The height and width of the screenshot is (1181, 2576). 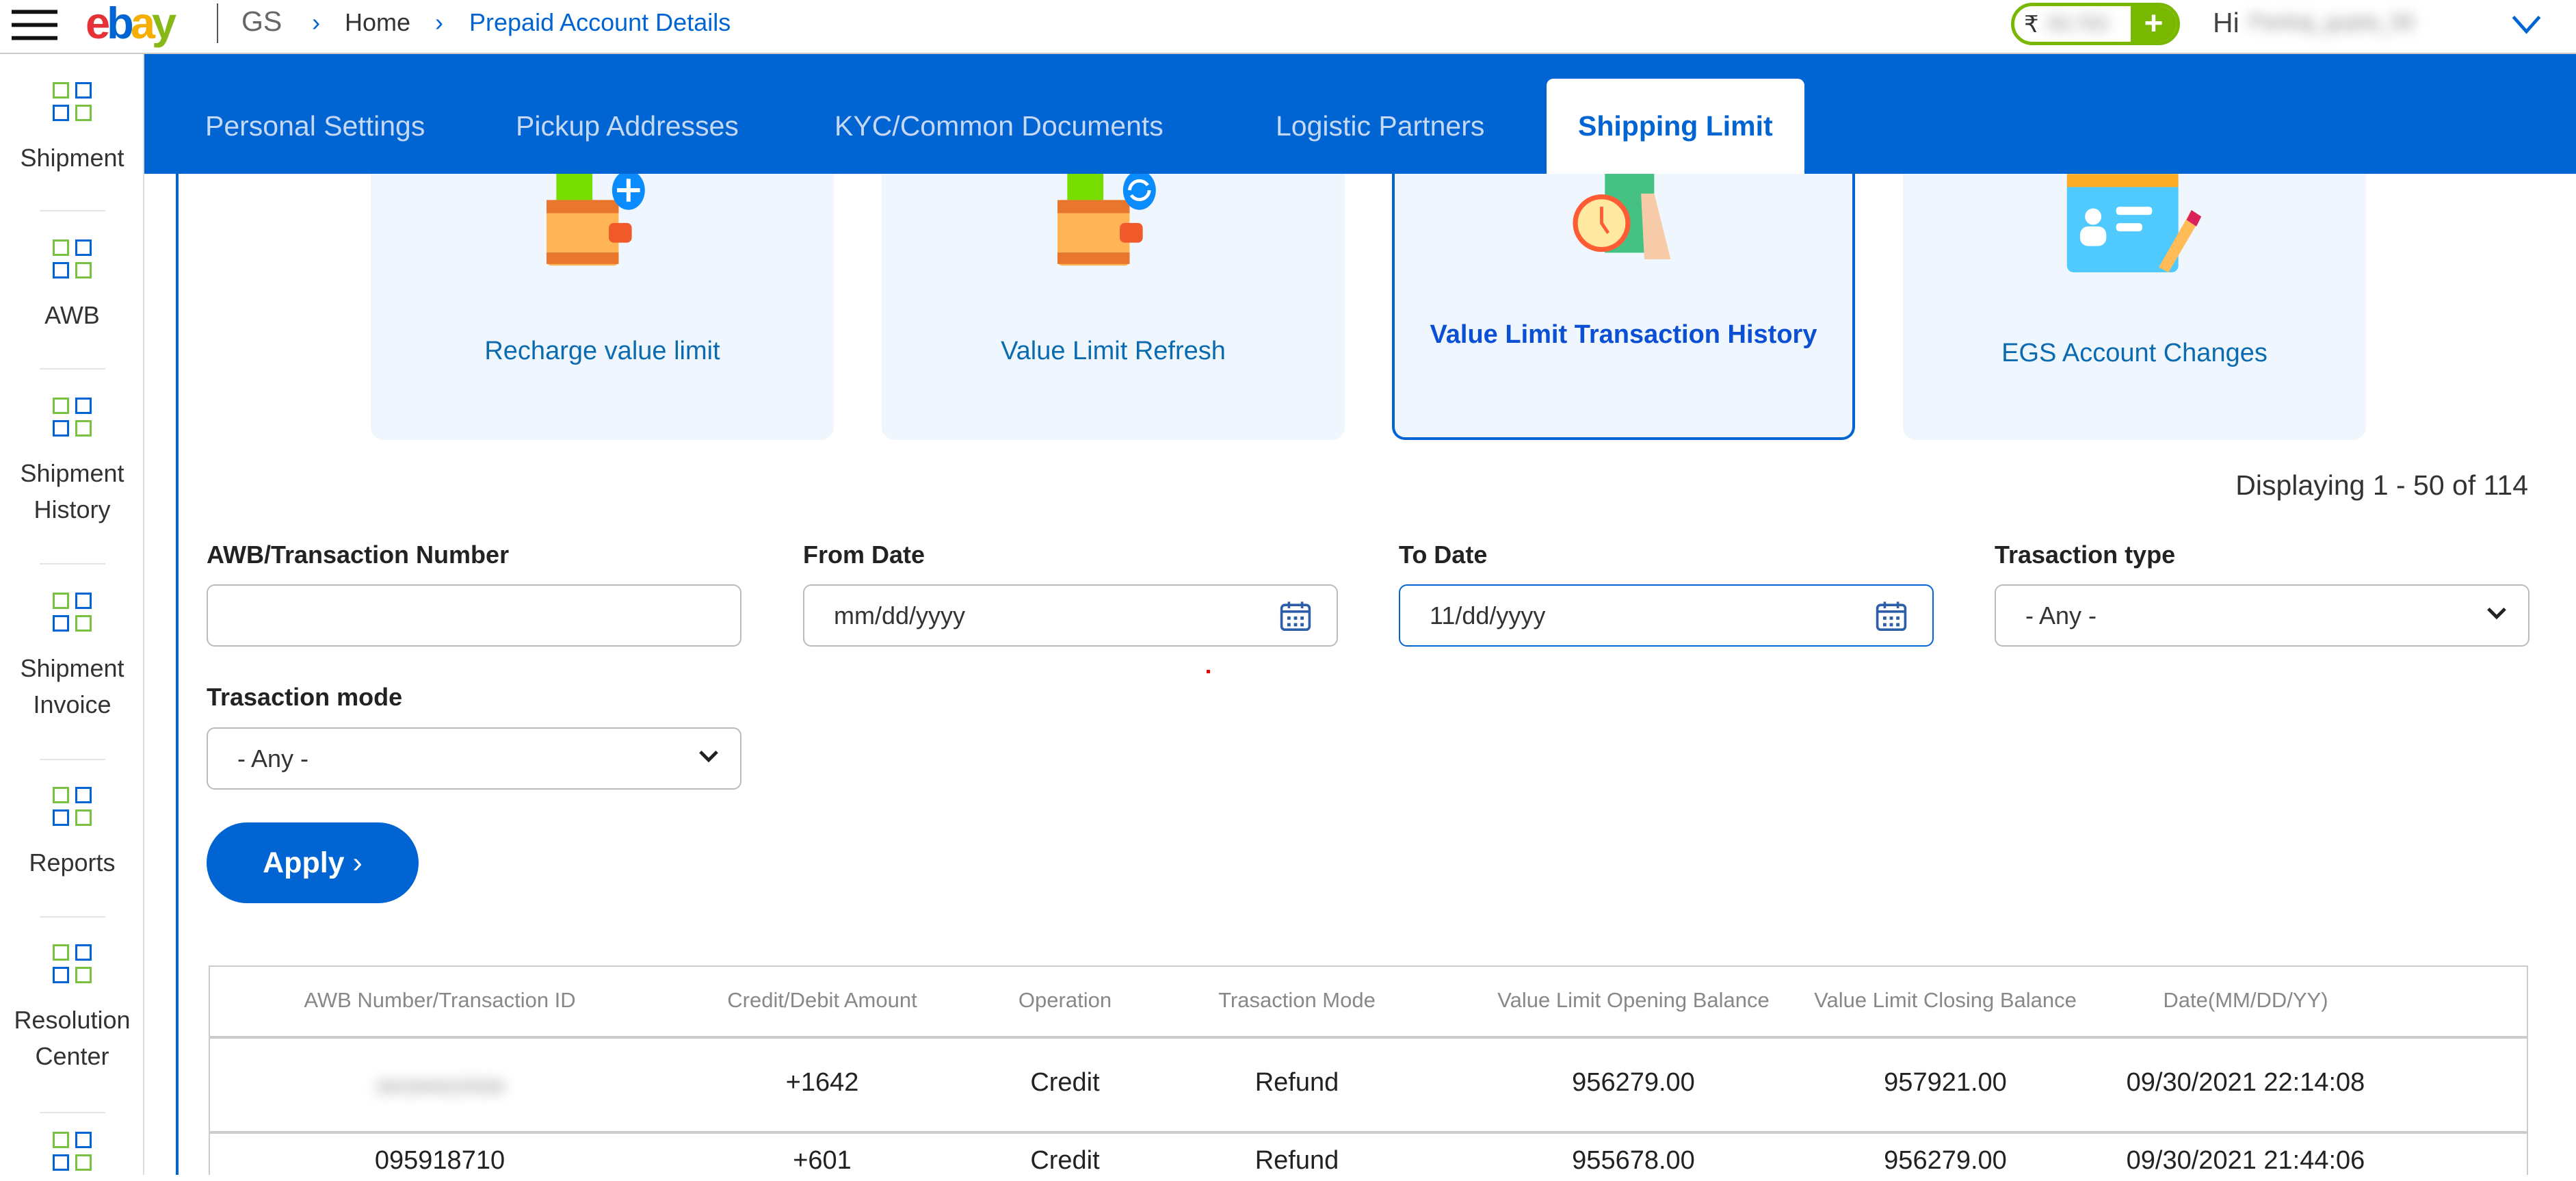 I want to click on card-label: Recharge value limit, so click(x=602, y=351).